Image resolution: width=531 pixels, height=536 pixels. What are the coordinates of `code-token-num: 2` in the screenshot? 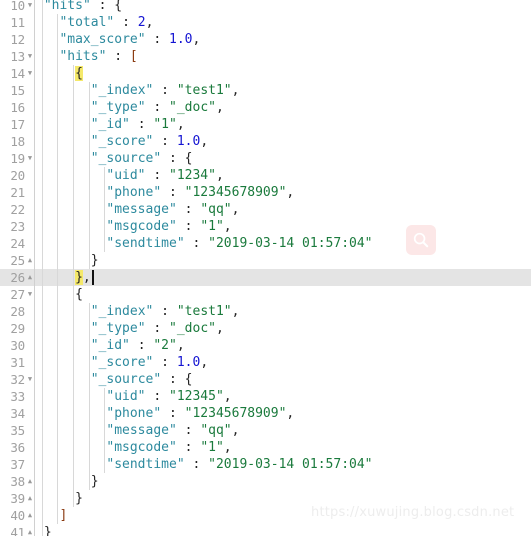 It's located at (141, 22).